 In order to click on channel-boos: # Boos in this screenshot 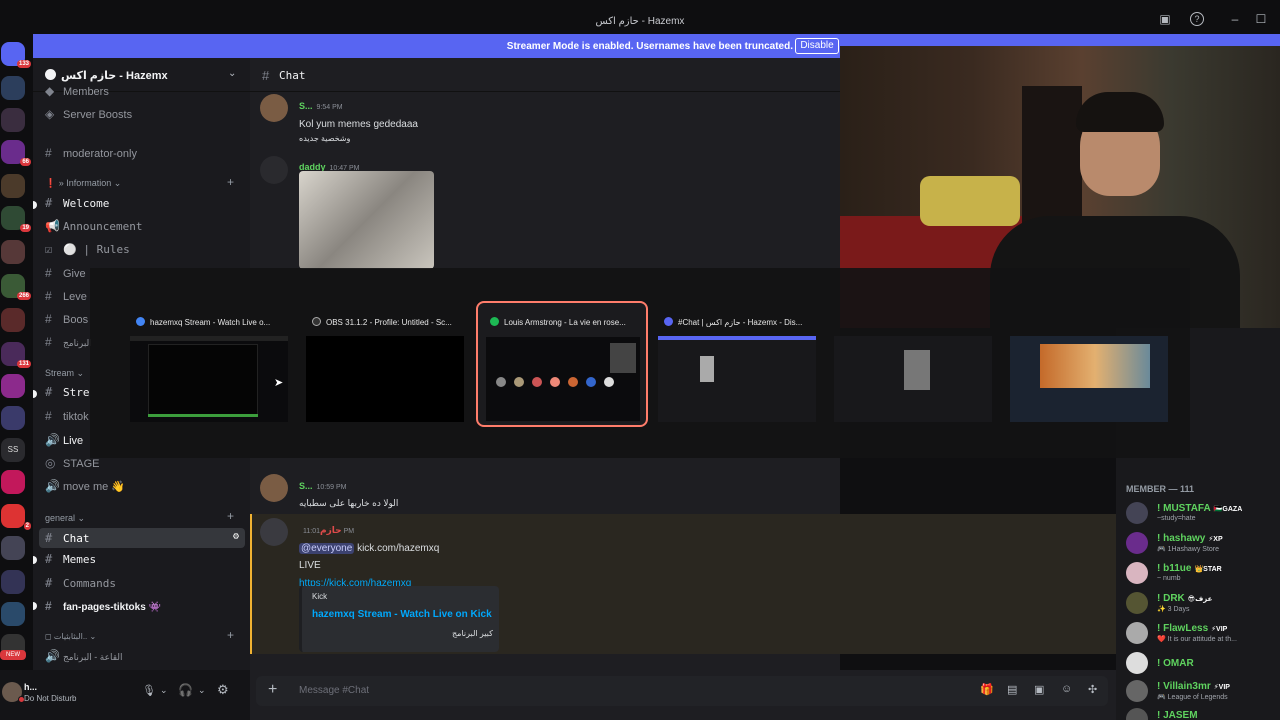, I will do `click(66, 319)`.